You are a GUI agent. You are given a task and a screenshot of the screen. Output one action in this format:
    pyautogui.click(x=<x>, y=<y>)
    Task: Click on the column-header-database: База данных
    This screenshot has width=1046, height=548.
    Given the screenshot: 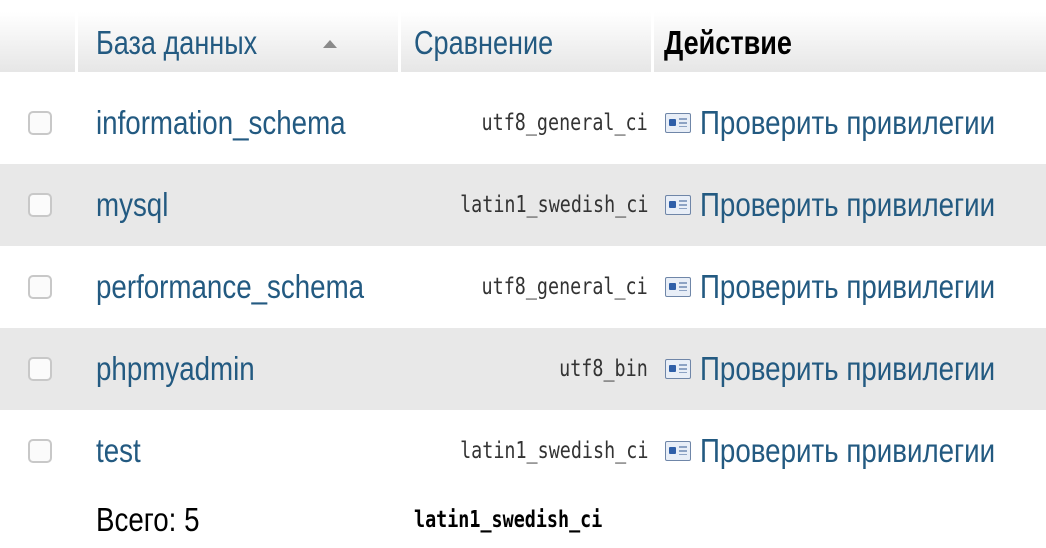 What is the action you would take?
    pyautogui.click(x=176, y=43)
    